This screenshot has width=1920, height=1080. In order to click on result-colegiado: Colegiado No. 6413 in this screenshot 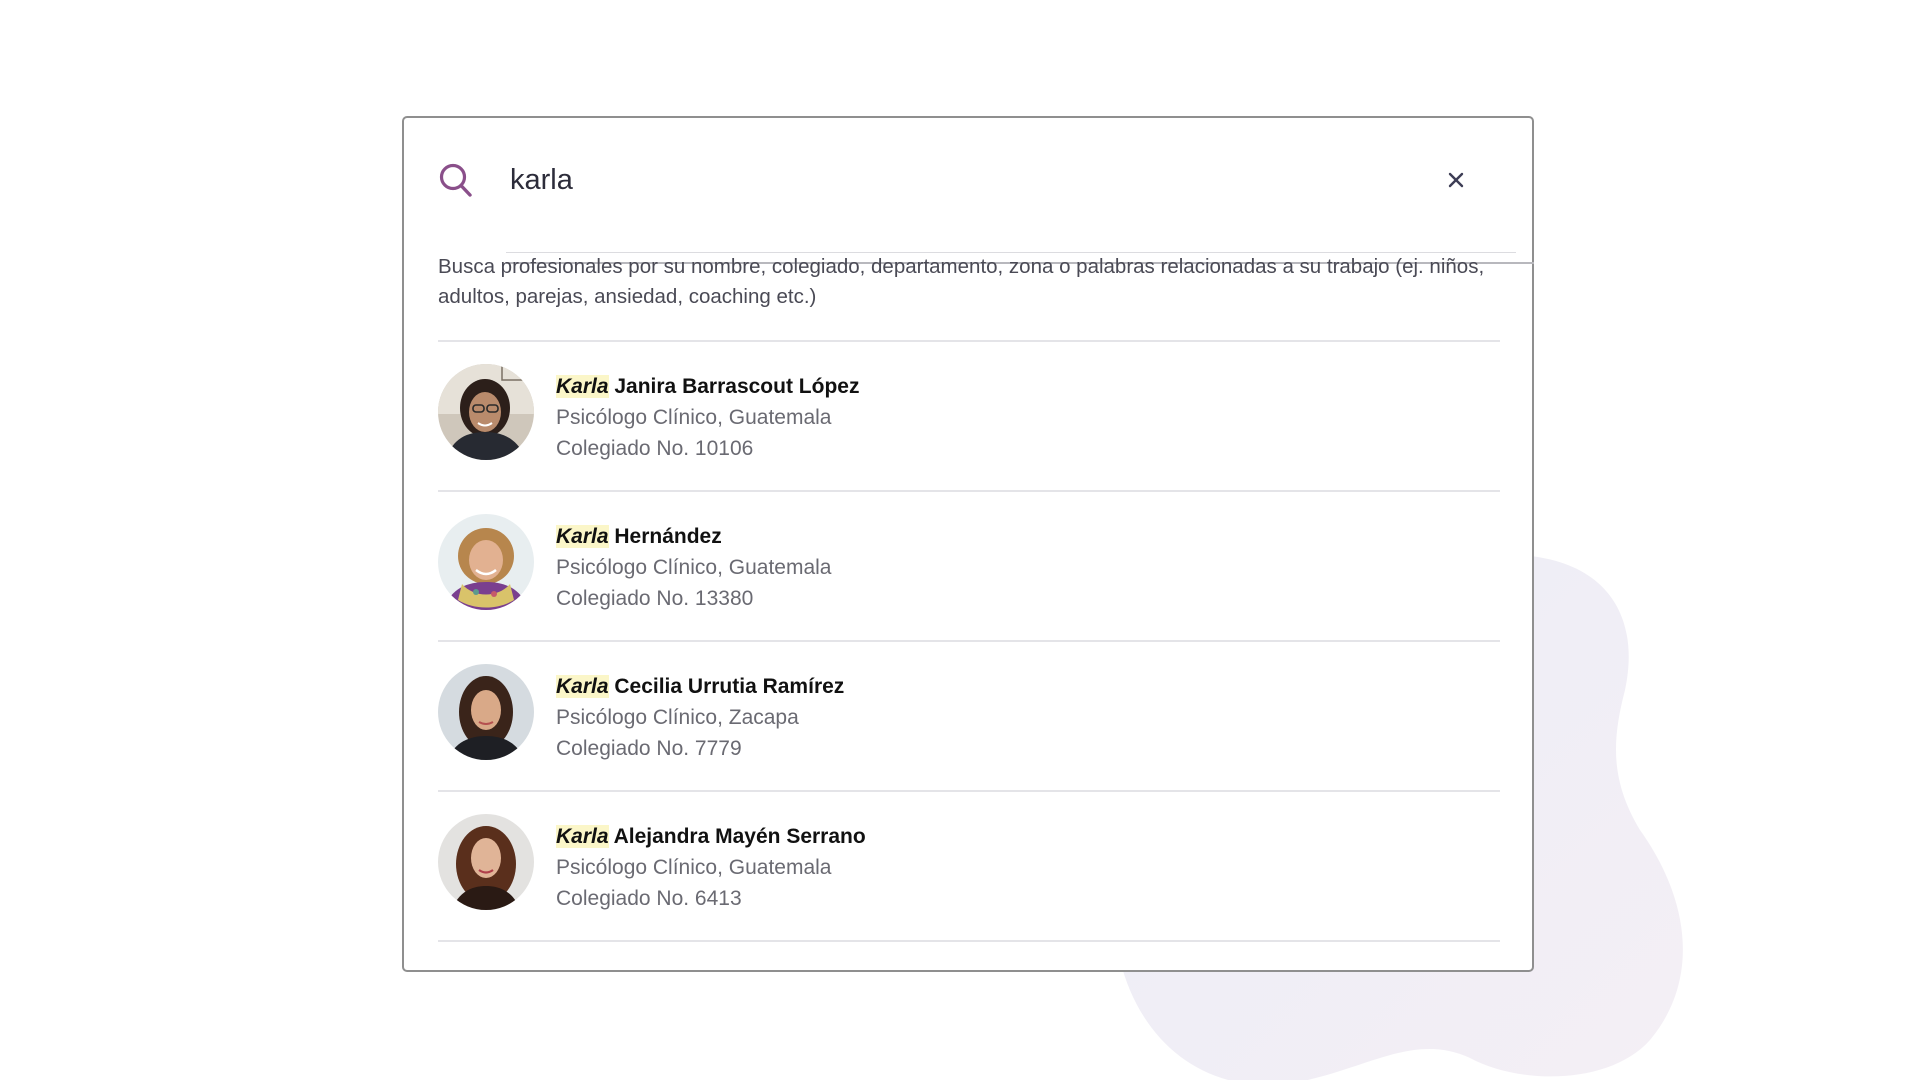, I will do `click(649, 898)`.